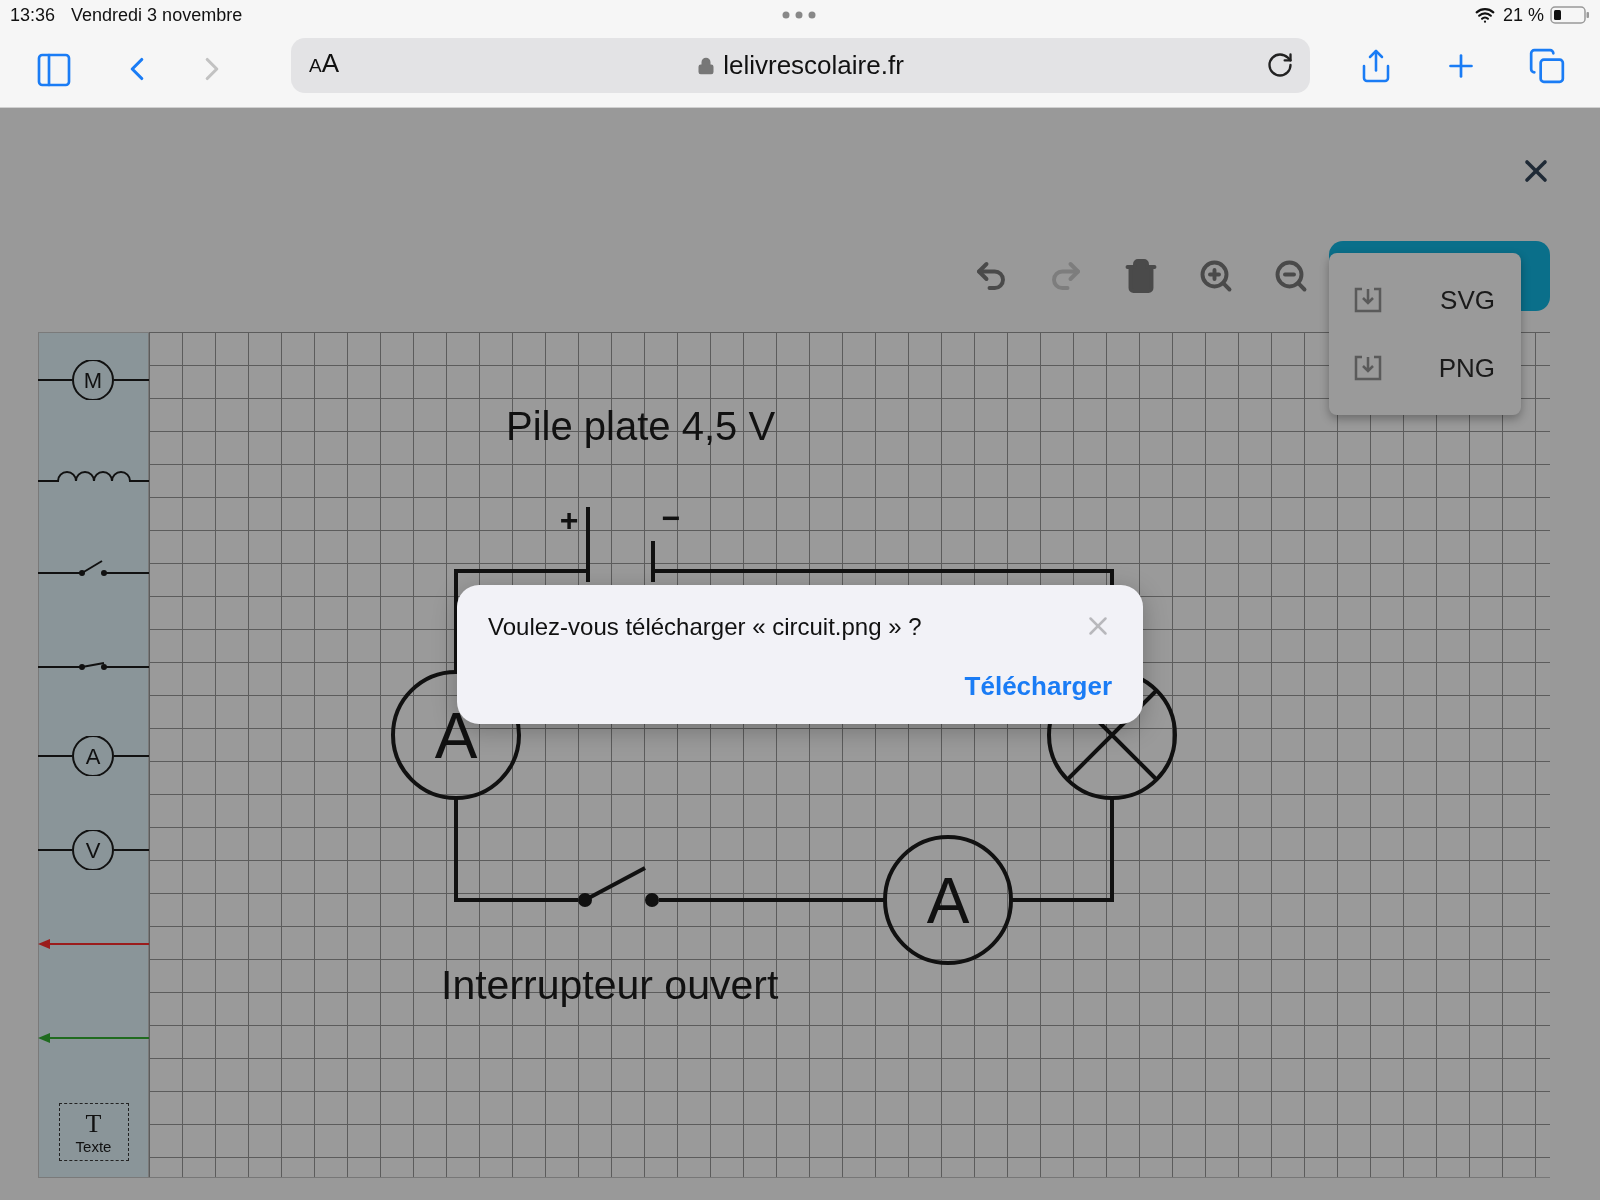  What do you see at coordinates (610, 985) in the screenshot?
I see `circuit-label: Interrupteur ouvert` at bounding box center [610, 985].